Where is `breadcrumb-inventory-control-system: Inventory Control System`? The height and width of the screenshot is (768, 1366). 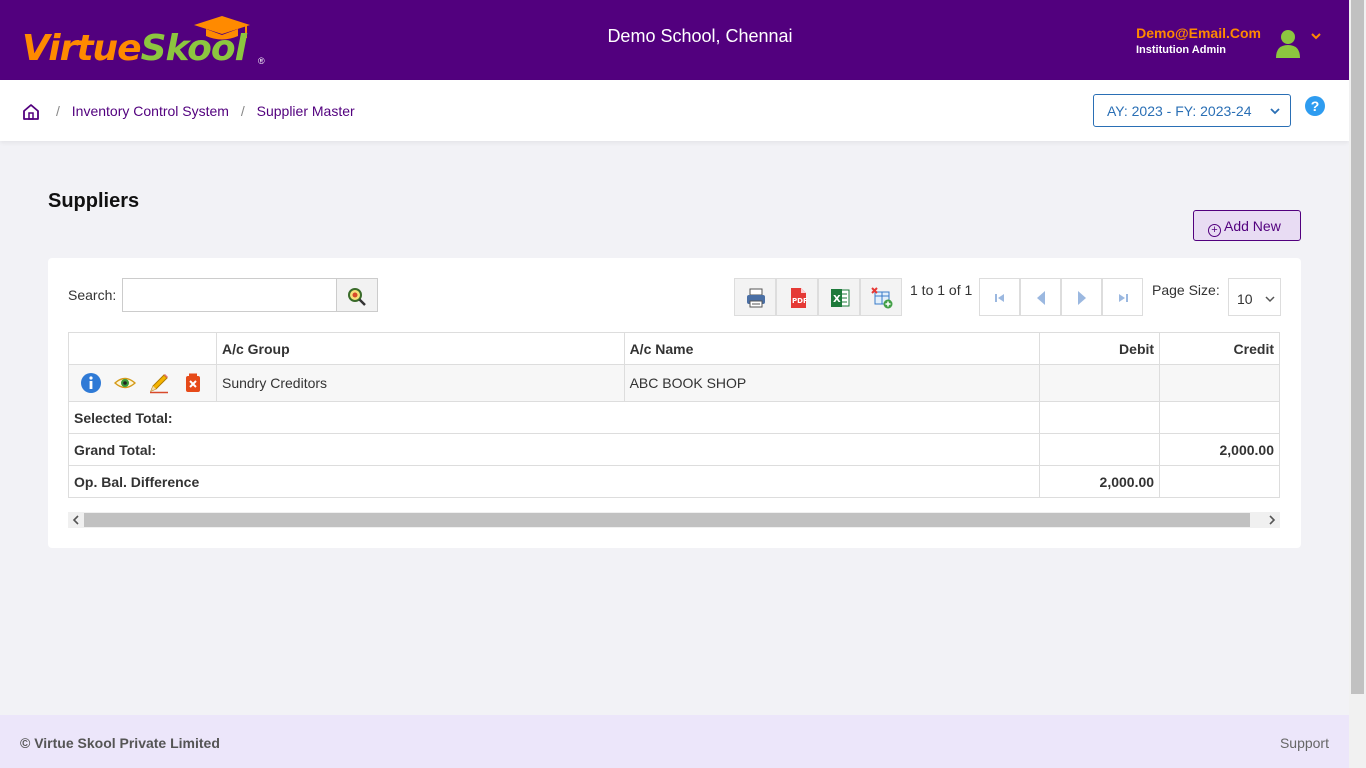
breadcrumb-inventory-control-system: Inventory Control System is located at coordinates (150, 111).